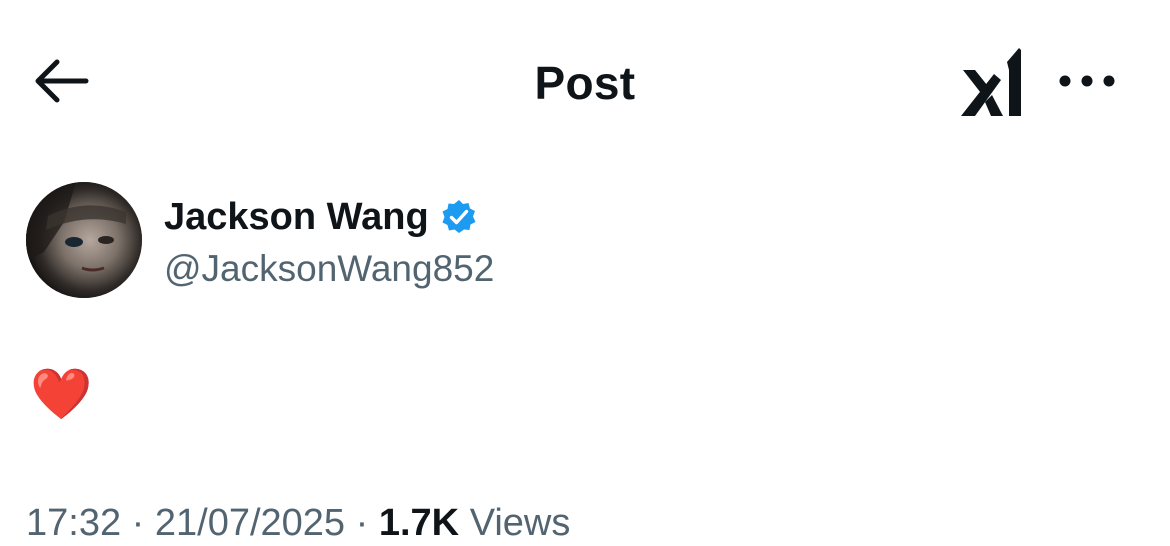 Image resolution: width=1170 pixels, height=546 pixels. Describe the element at coordinates (296, 217) in the screenshot. I see `display-name: Jackson Wang` at that location.